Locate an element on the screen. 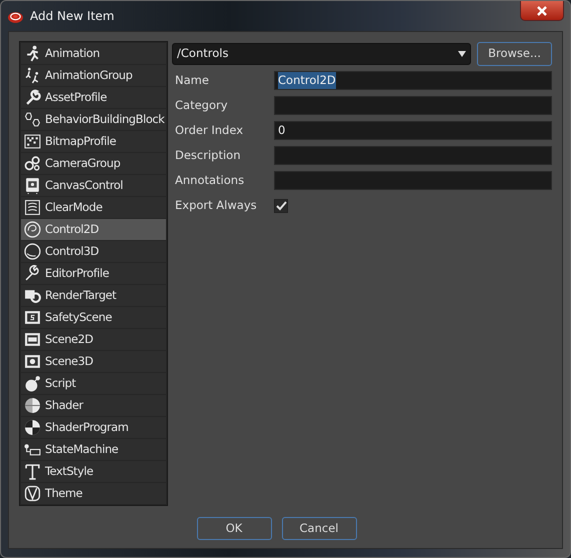 The image size is (571, 558). field-label: Category is located at coordinates (201, 105).